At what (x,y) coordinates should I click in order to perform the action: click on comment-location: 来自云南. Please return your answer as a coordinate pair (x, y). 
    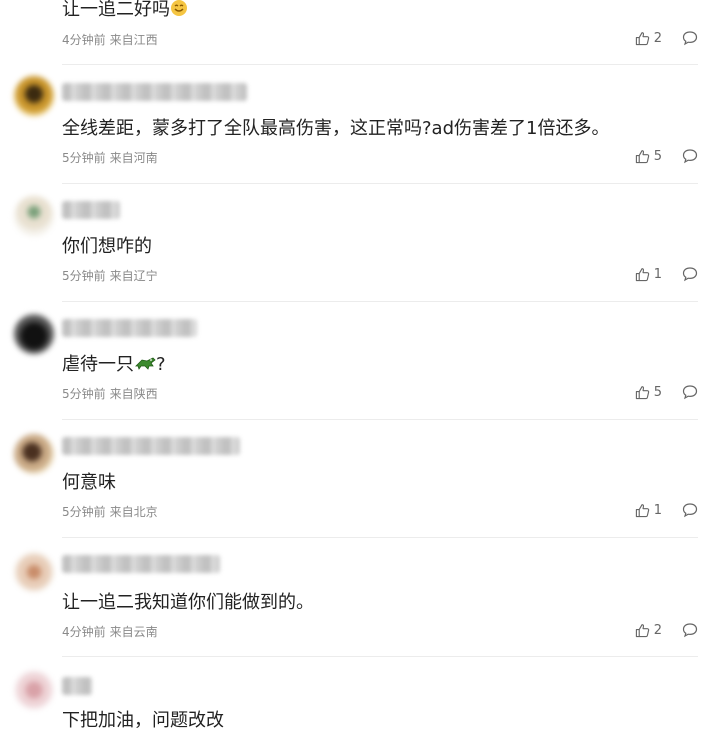
    Looking at the image, I should click on (133, 632).